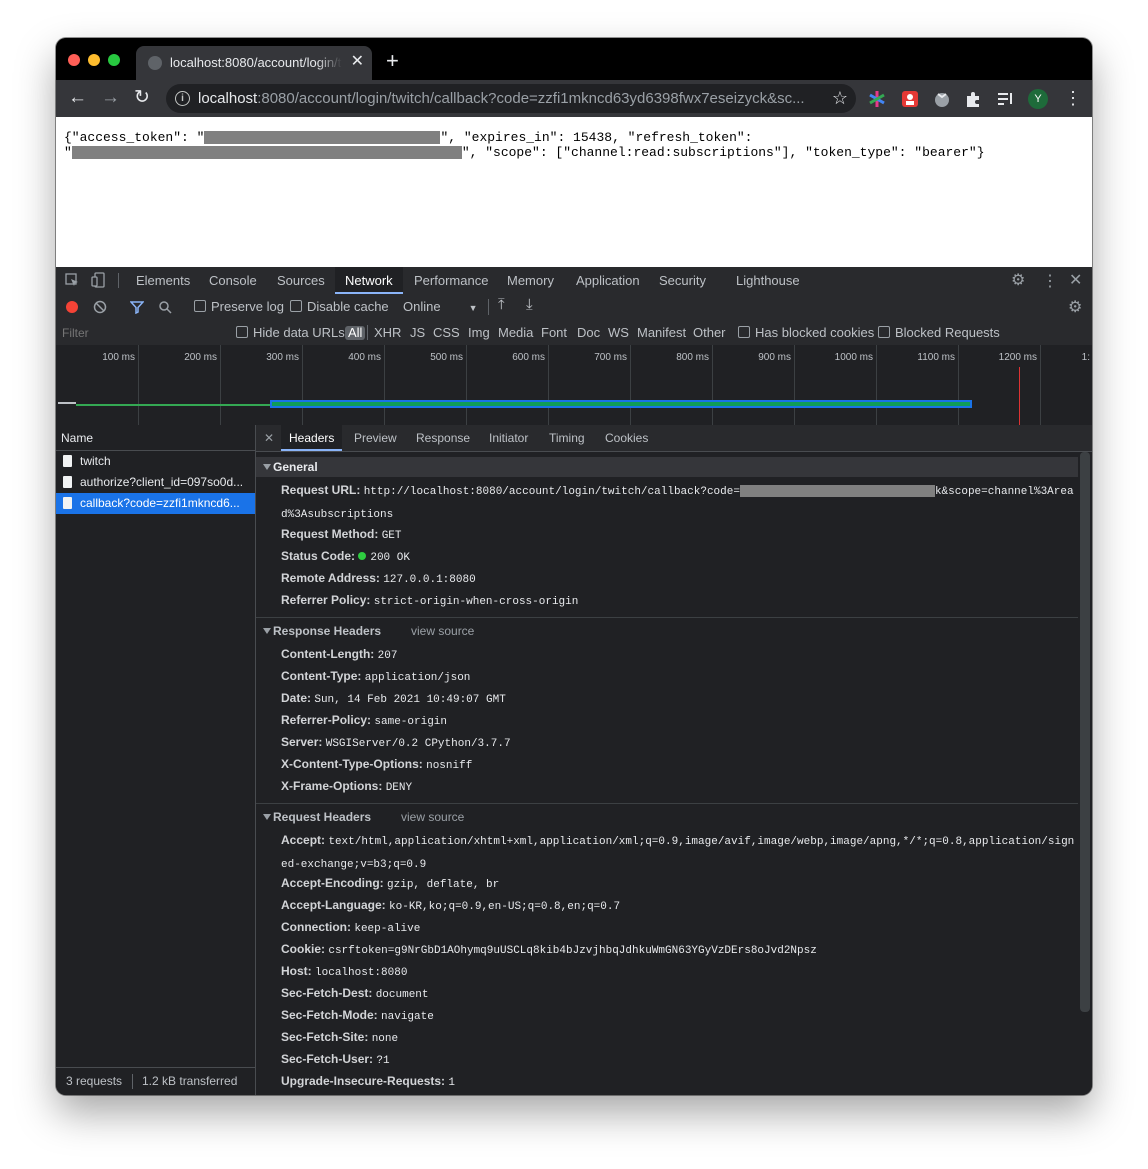 This screenshot has height=1169, width=1148. I want to click on network-settings-gear-icon: ⚙, so click(1075, 307).